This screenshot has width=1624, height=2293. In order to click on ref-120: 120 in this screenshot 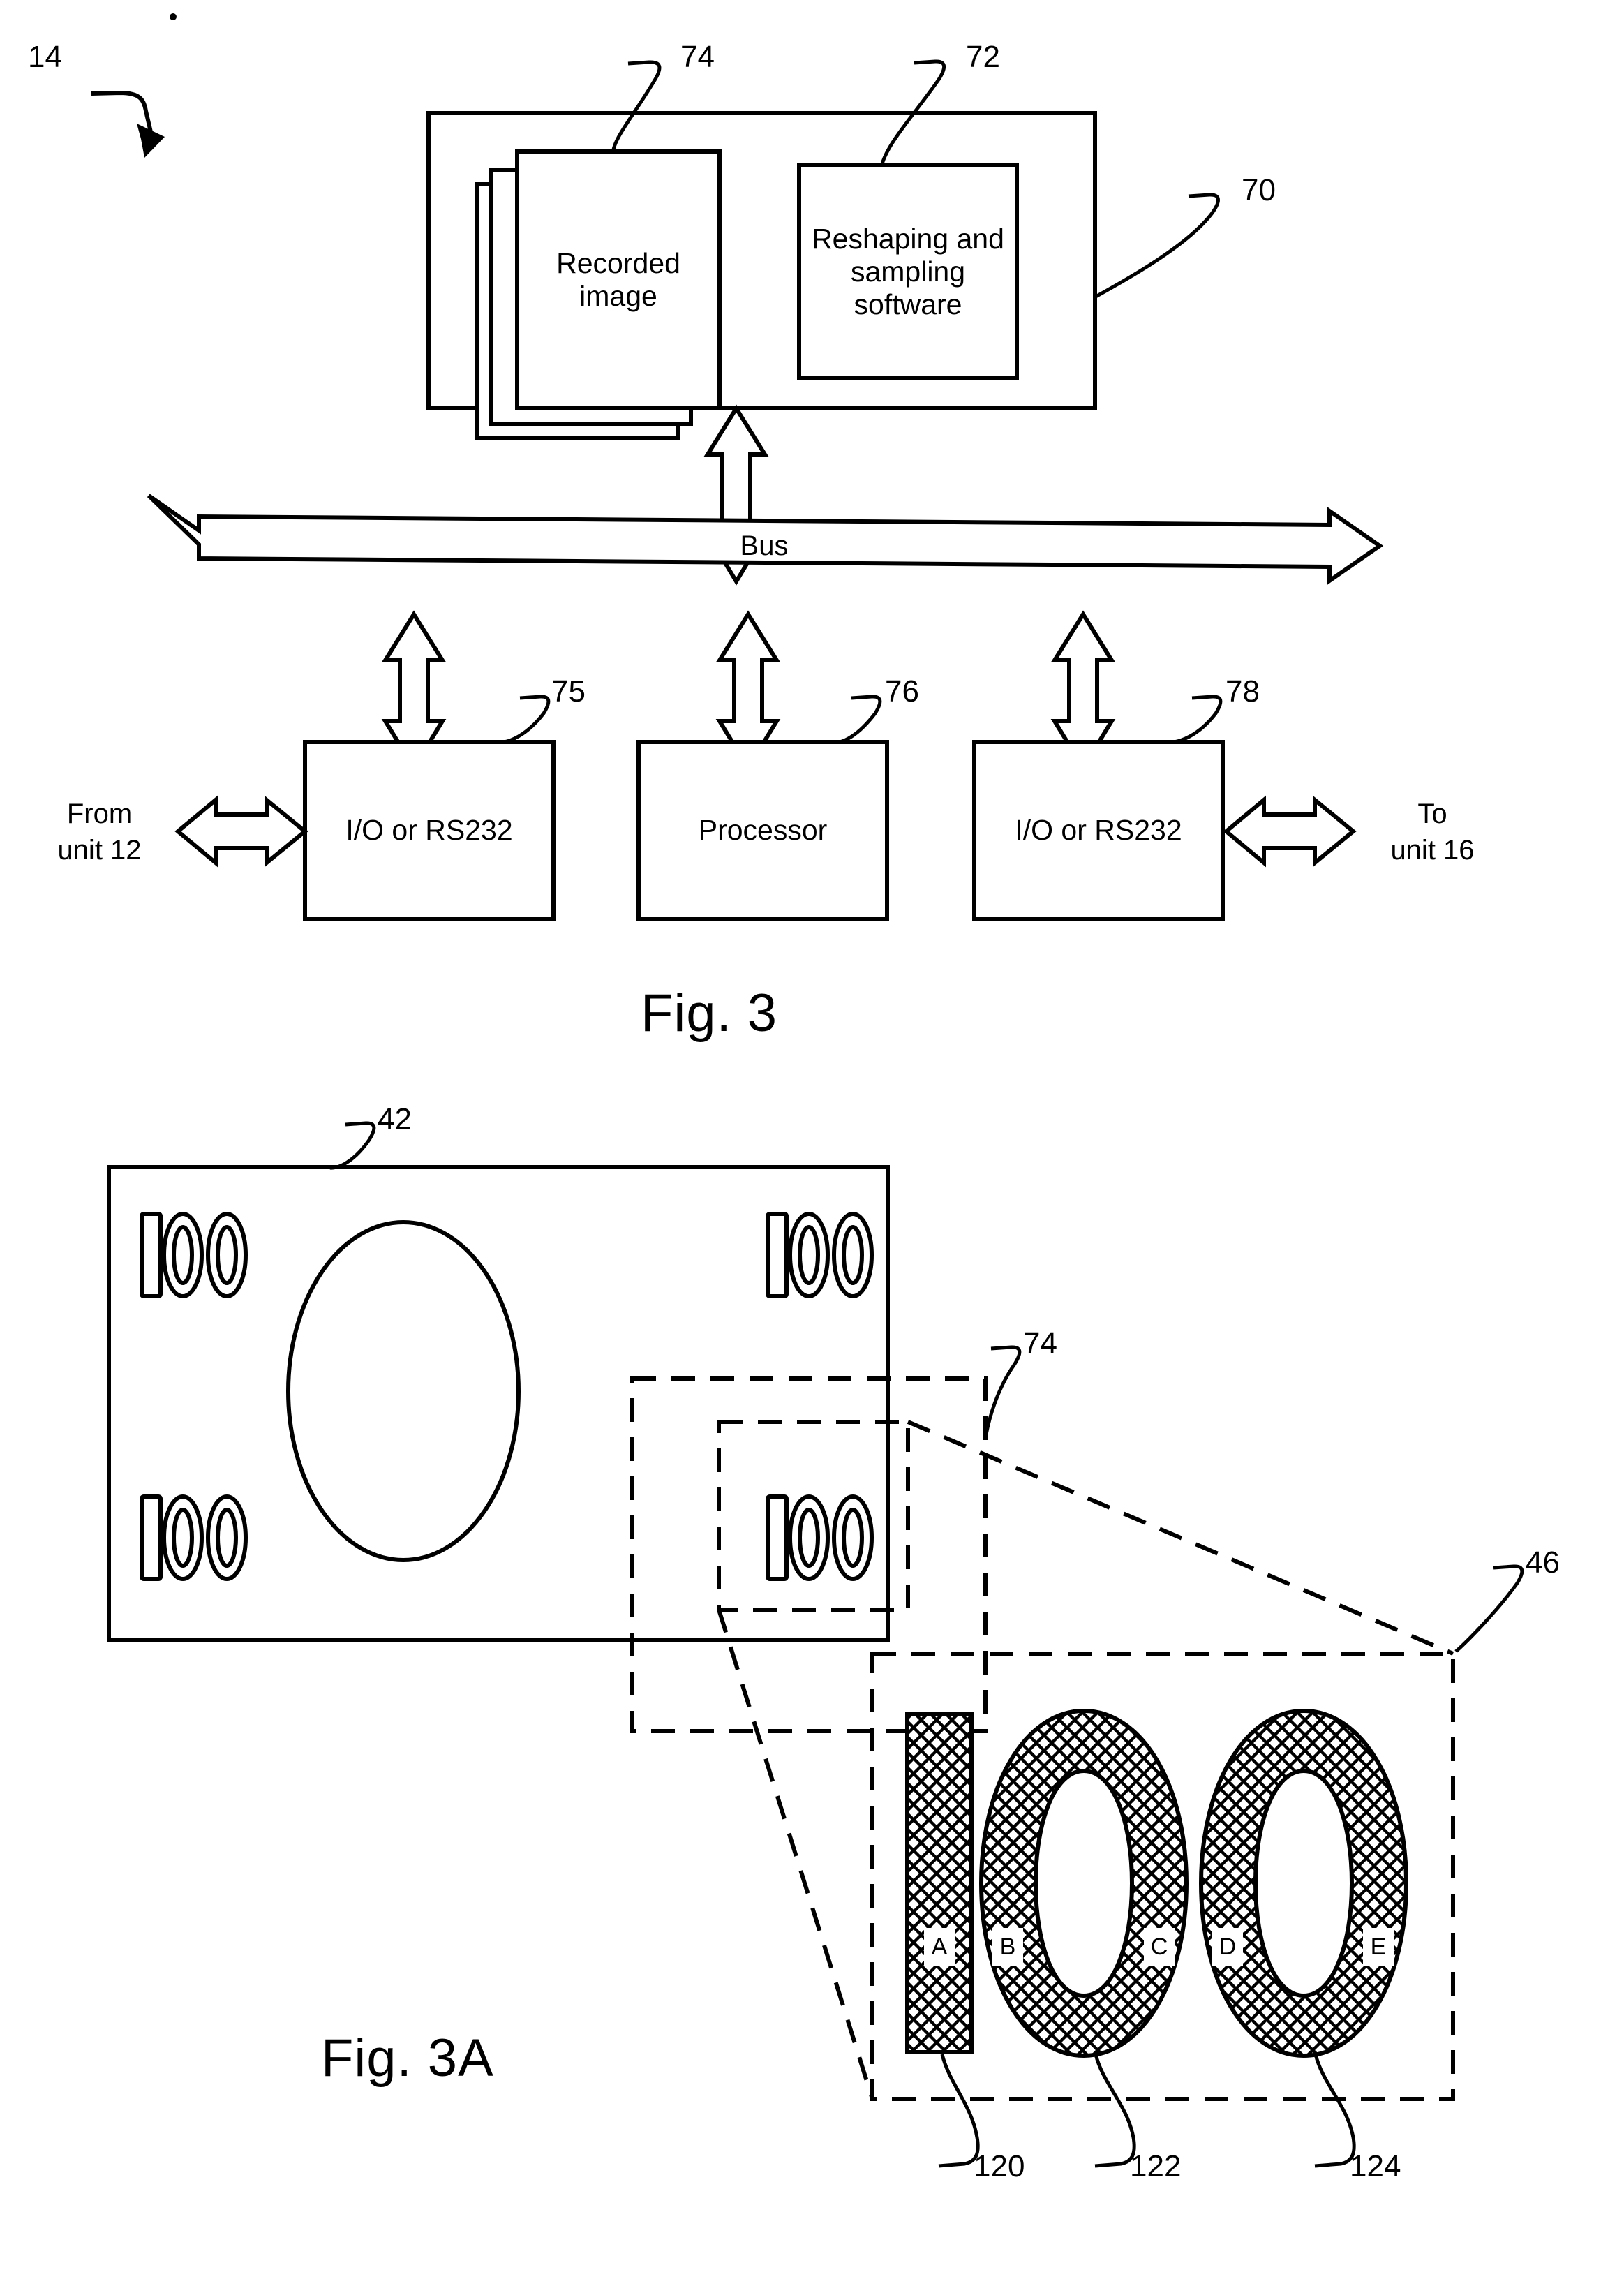, I will do `click(999, 2166)`.